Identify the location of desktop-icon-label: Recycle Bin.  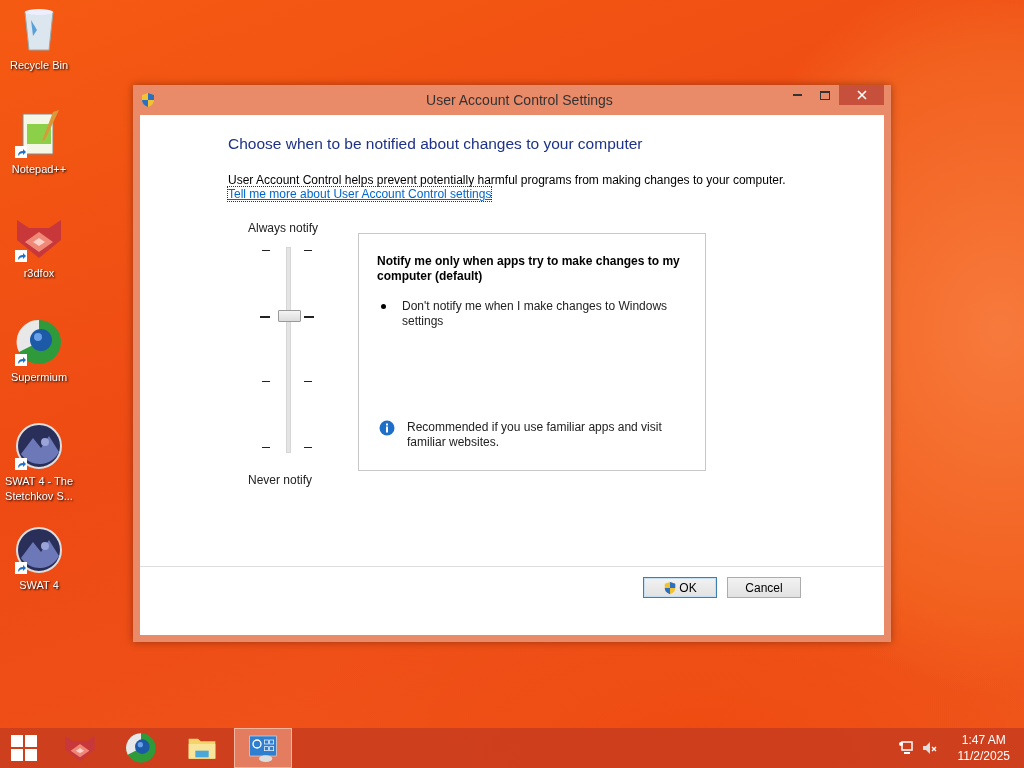
(39, 65).